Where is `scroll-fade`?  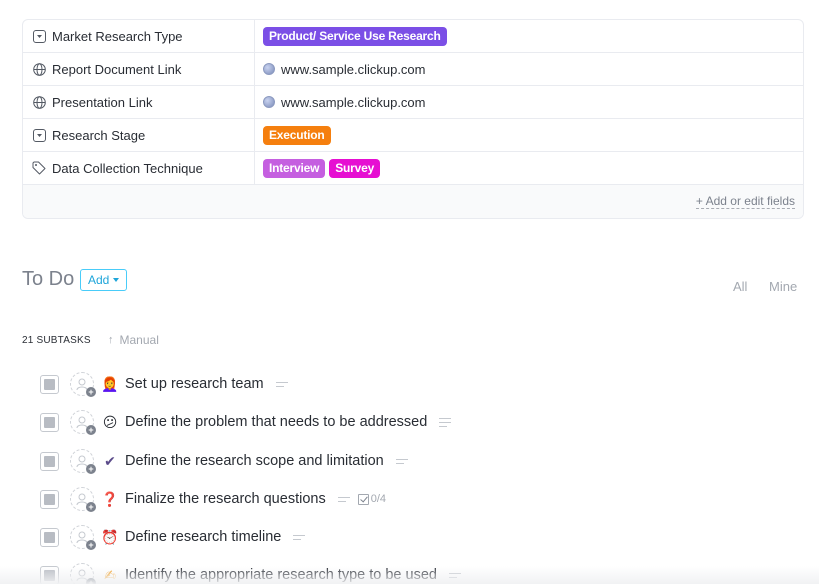
scroll-fade is located at coordinates (409, 575).